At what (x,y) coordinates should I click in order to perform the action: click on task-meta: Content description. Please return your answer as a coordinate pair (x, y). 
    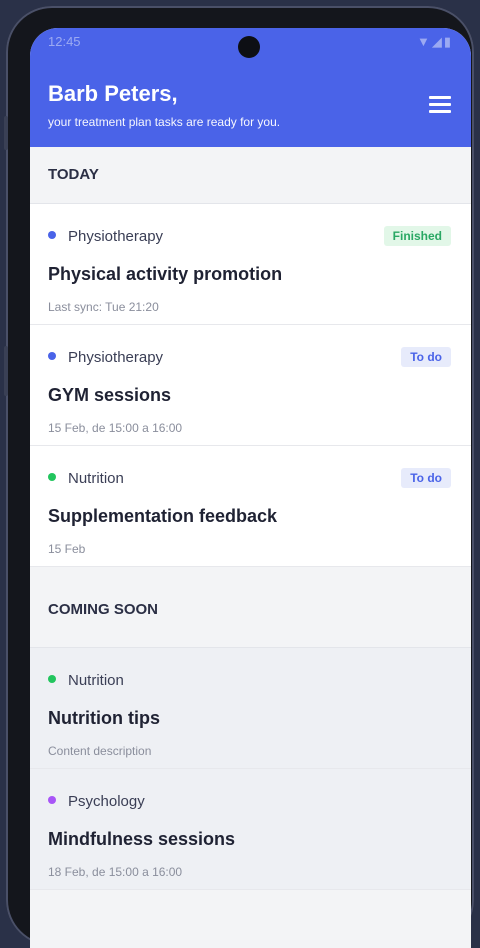
    Looking at the image, I should click on (100, 751).